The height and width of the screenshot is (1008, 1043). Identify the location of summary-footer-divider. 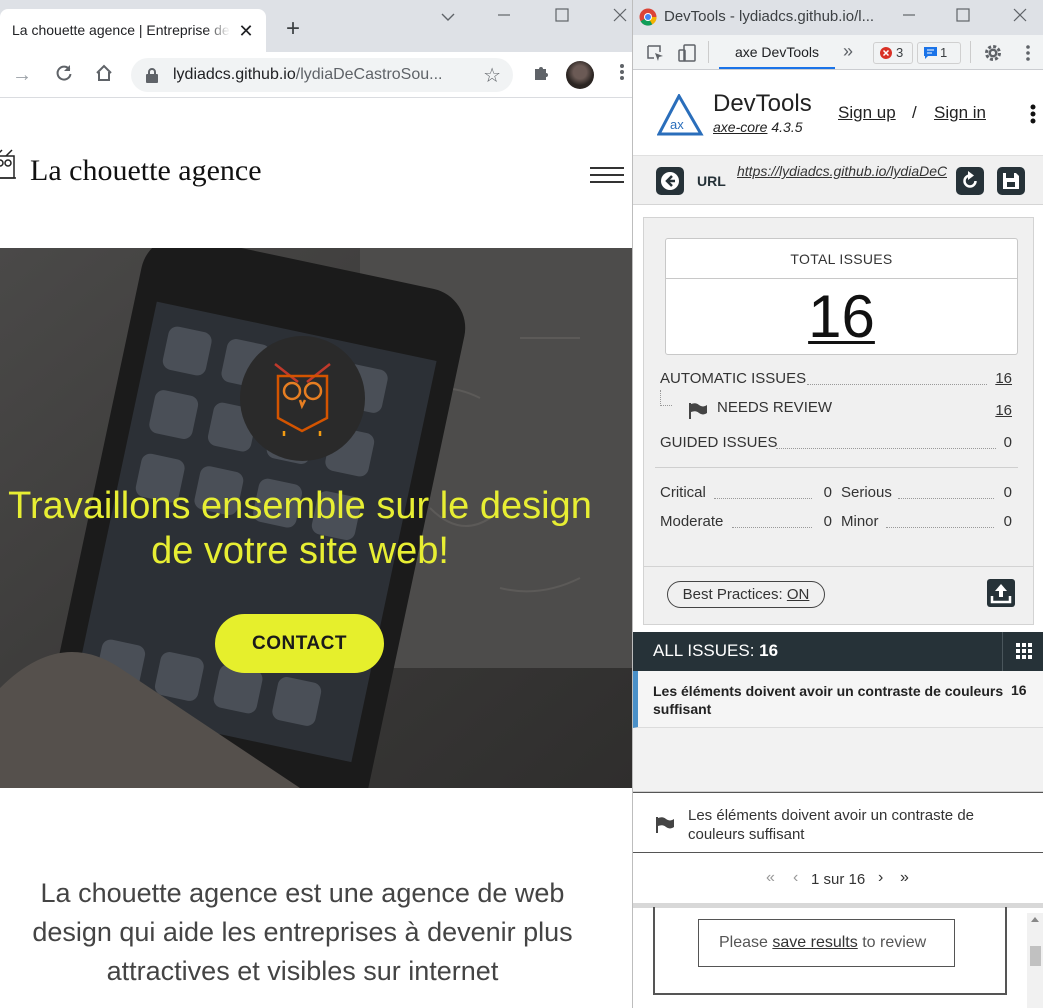
(838, 566).